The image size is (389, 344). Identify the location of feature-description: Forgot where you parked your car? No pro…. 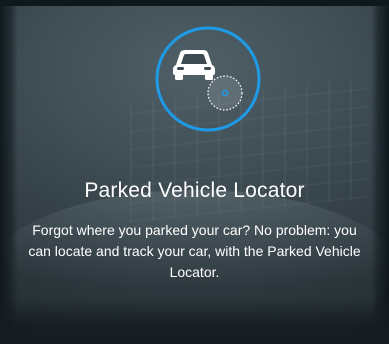
(194, 251).